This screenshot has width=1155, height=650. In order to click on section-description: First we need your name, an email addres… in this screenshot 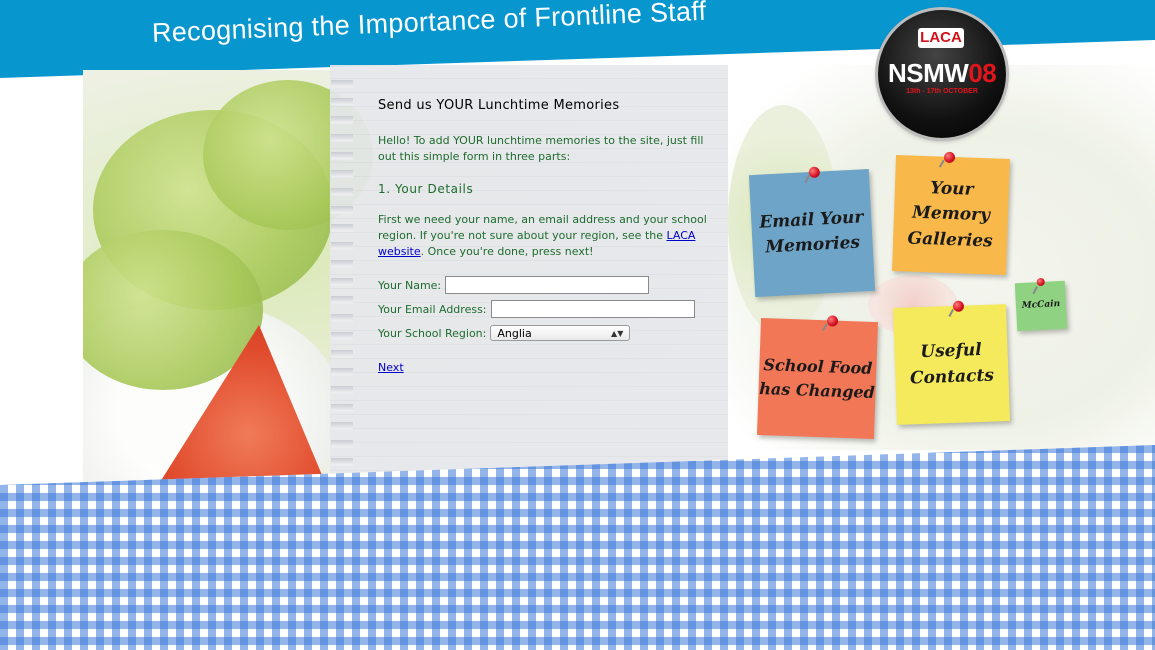, I will do `click(545, 236)`.